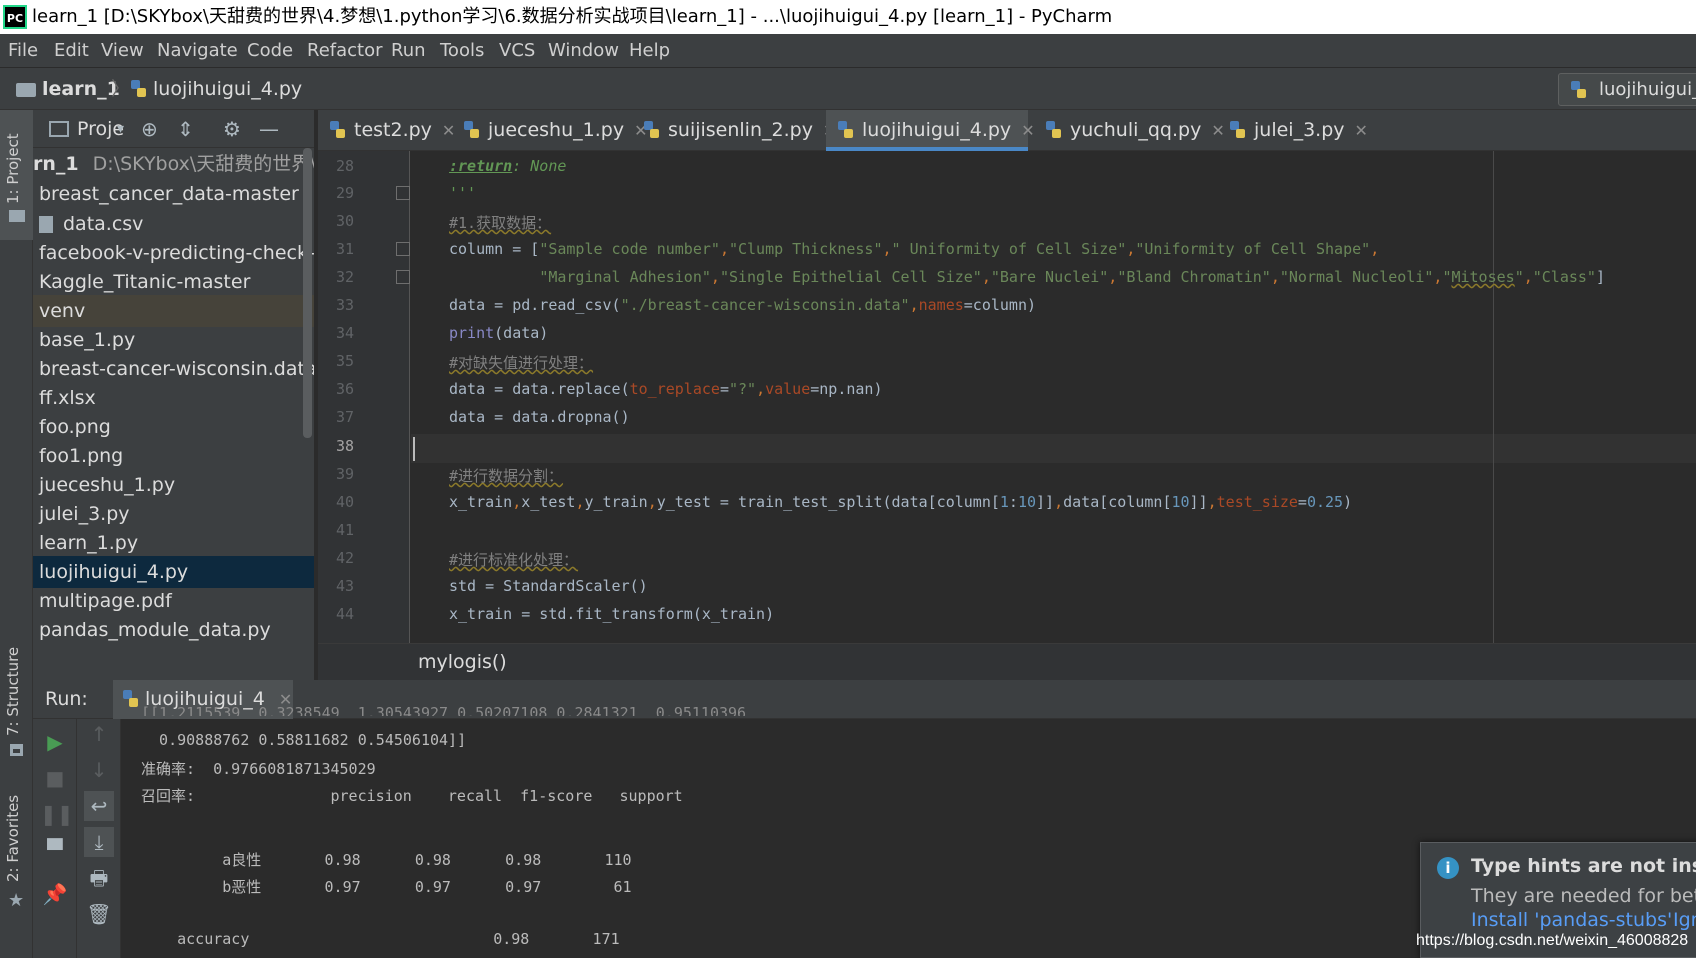  Describe the element at coordinates (122, 50) in the screenshot. I see `menu-view: View` at that location.